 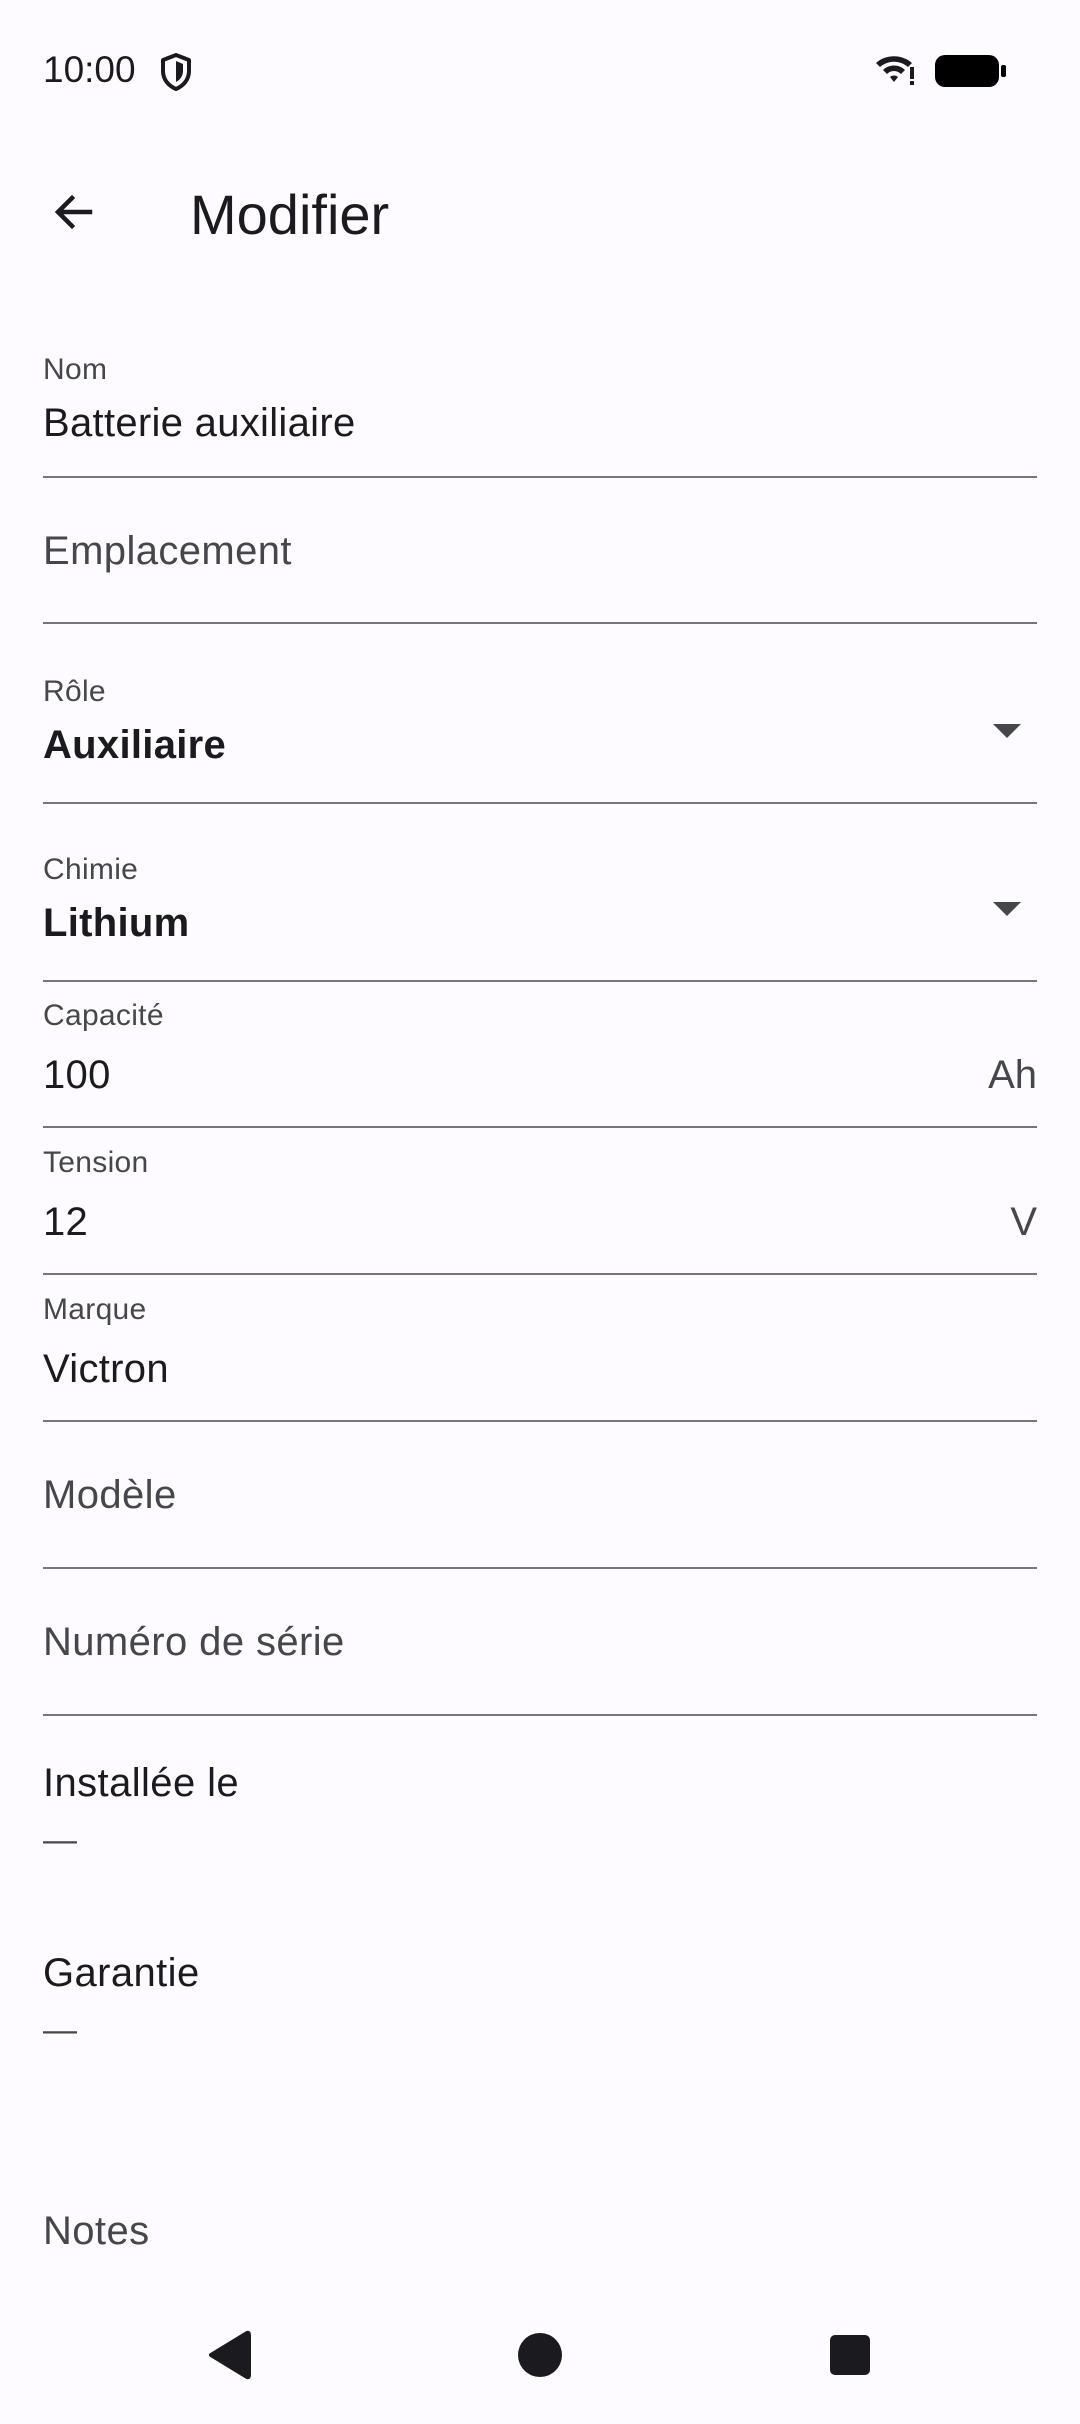 I want to click on page-title: Modifier, so click(x=290, y=214).